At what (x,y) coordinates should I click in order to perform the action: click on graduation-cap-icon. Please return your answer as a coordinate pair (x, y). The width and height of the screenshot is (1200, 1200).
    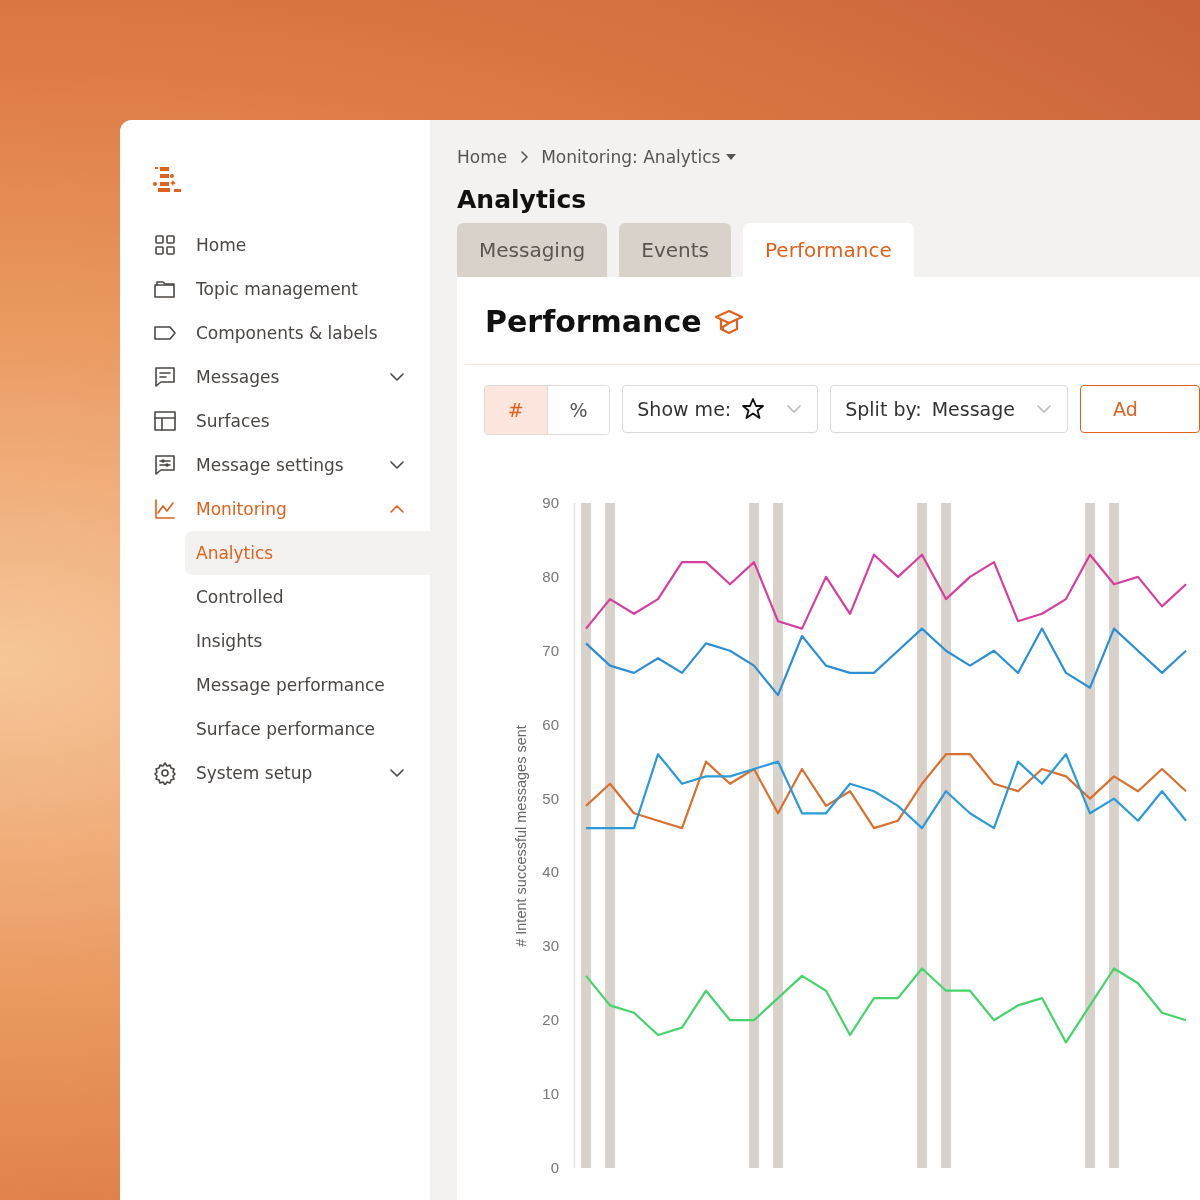
    Looking at the image, I should click on (728, 321).